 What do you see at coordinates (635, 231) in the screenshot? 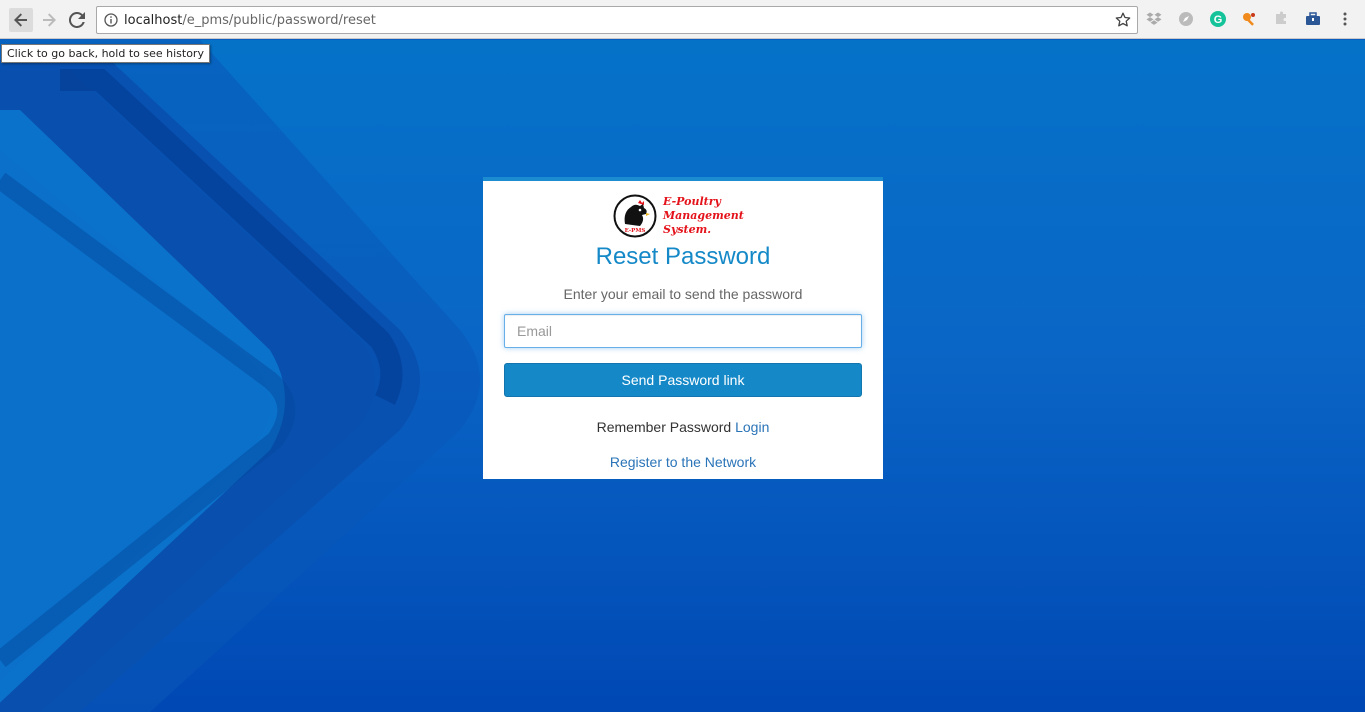
I see `logo-badge-text: E-PMS` at bounding box center [635, 231].